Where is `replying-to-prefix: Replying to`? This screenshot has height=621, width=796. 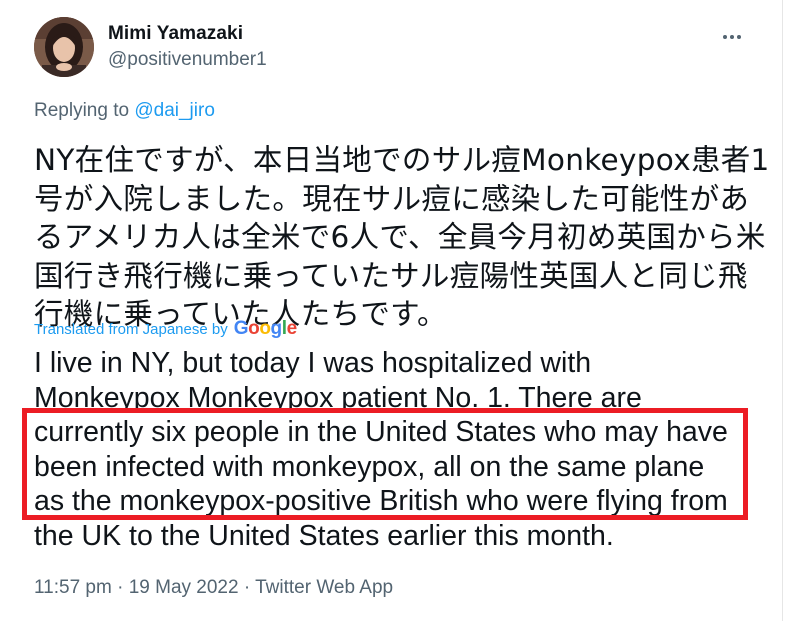 replying-to-prefix: Replying to is located at coordinates (84, 110).